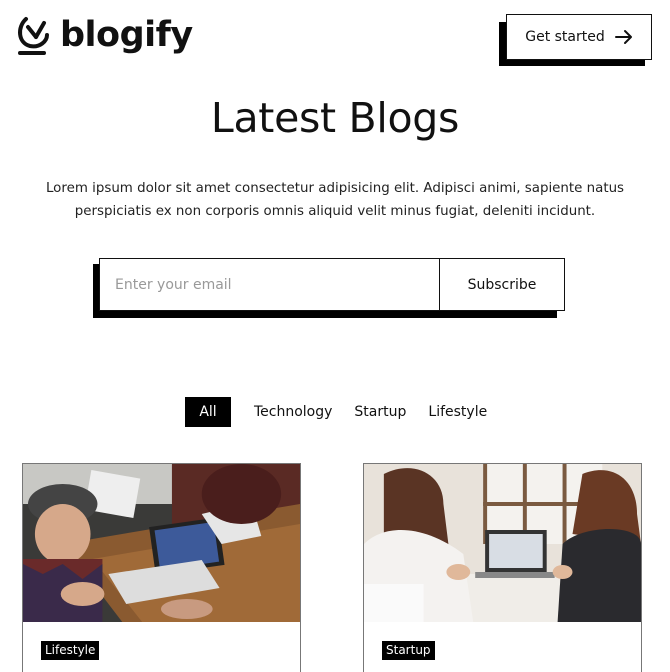  I want to click on subscribe-form: Subscribe, so click(332, 284).